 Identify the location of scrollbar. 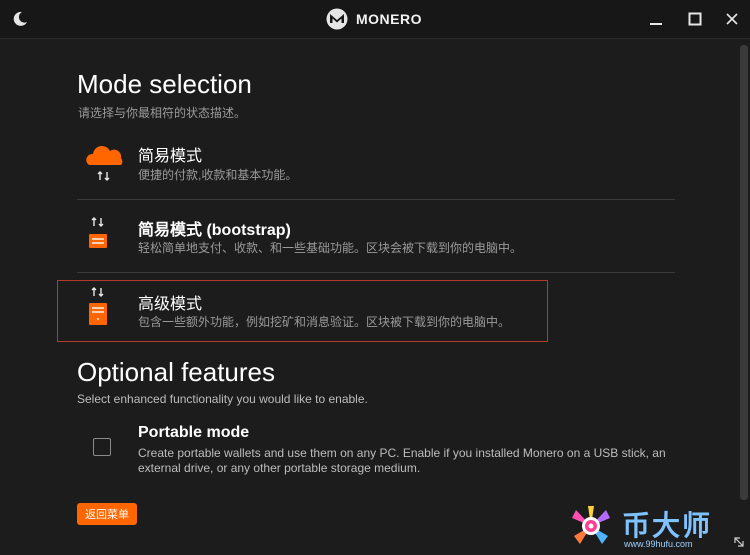
(744, 272).